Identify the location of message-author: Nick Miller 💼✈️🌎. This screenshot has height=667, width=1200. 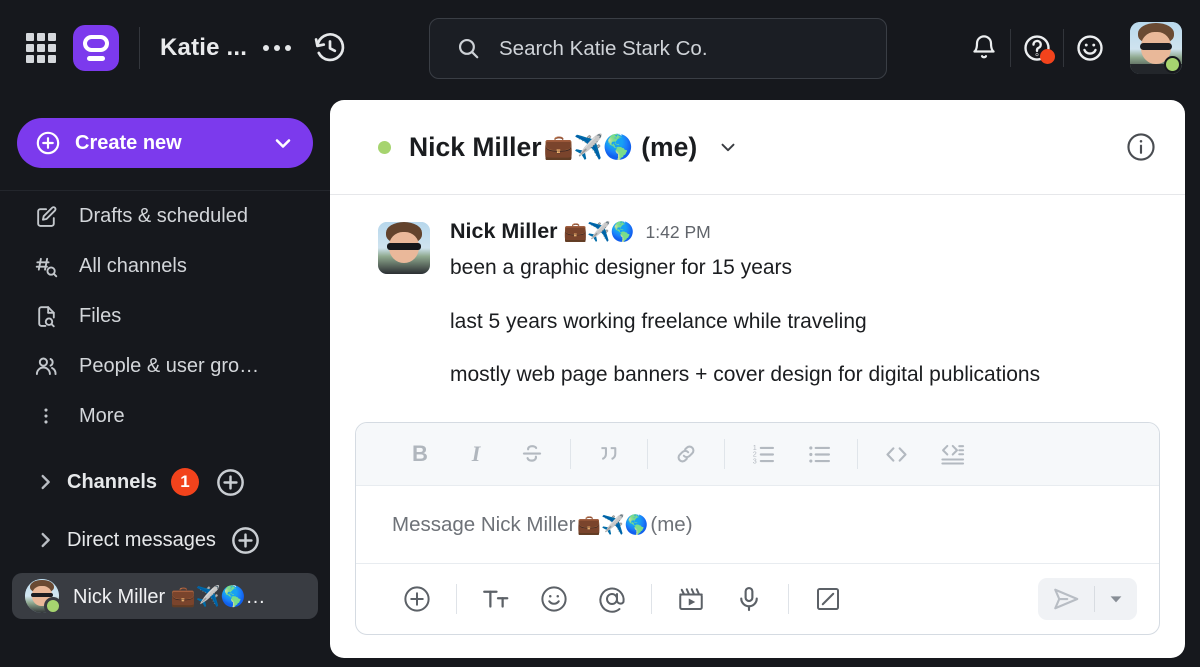
(542, 231).